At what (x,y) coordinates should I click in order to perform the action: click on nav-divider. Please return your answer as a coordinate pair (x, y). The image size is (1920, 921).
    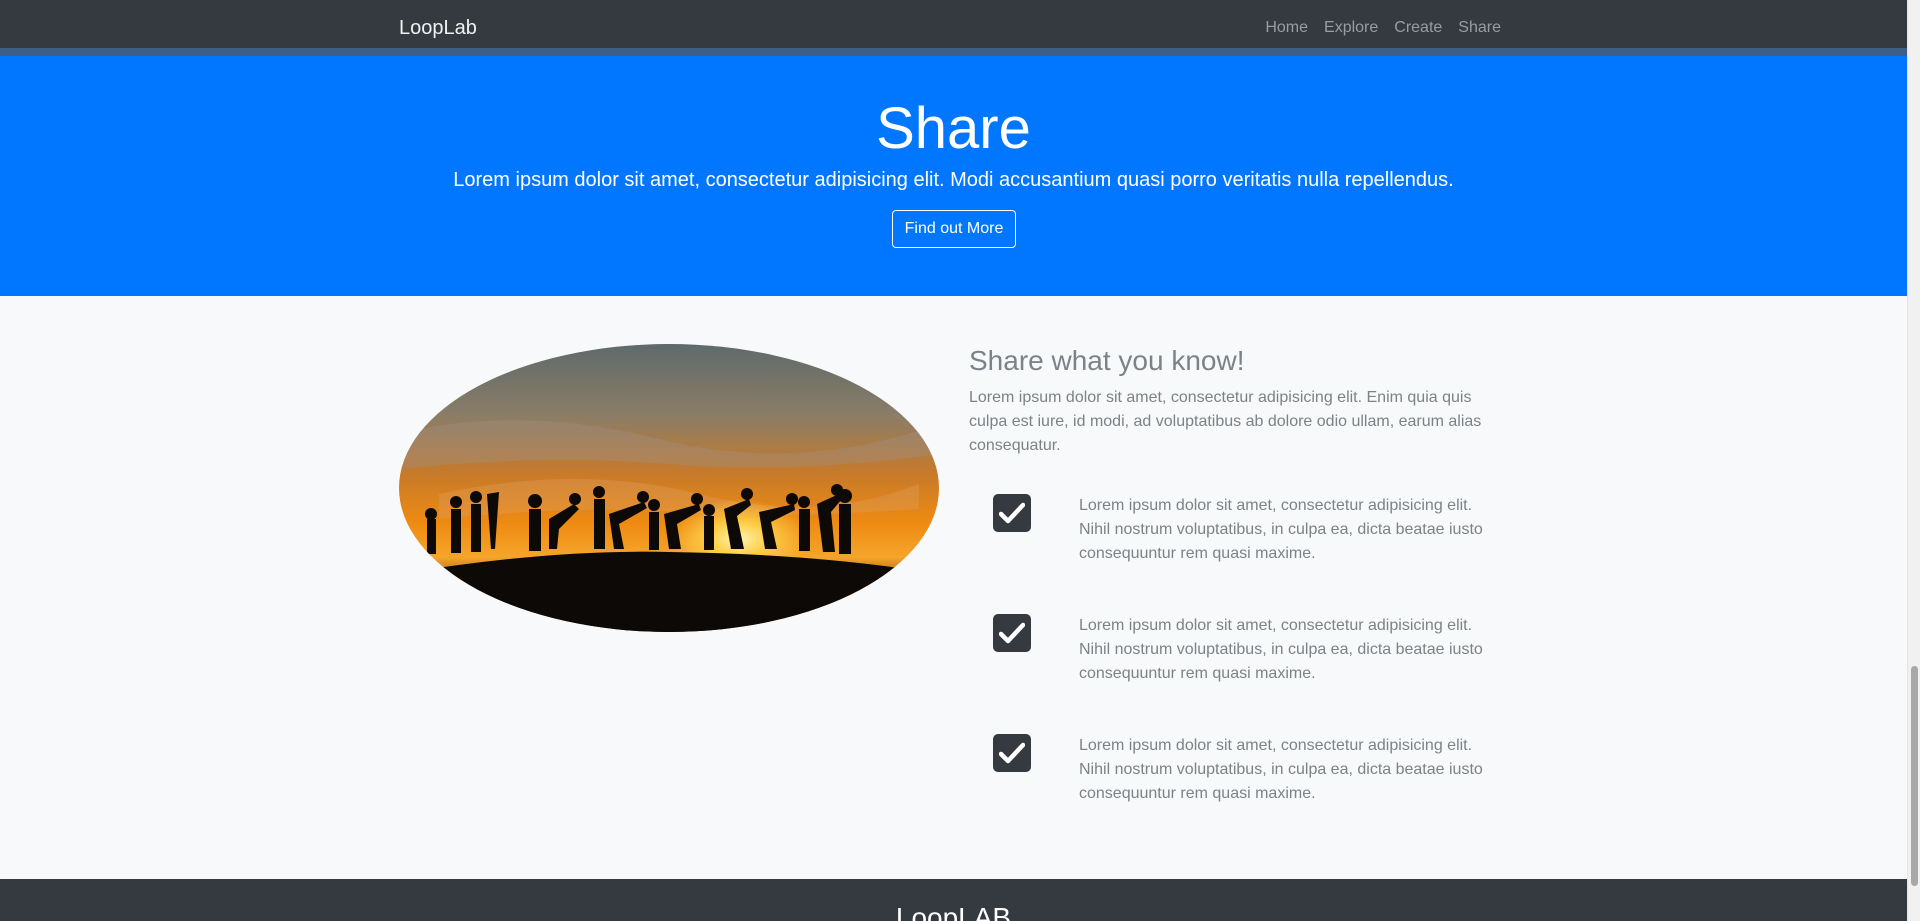
    Looking at the image, I should click on (953, 52).